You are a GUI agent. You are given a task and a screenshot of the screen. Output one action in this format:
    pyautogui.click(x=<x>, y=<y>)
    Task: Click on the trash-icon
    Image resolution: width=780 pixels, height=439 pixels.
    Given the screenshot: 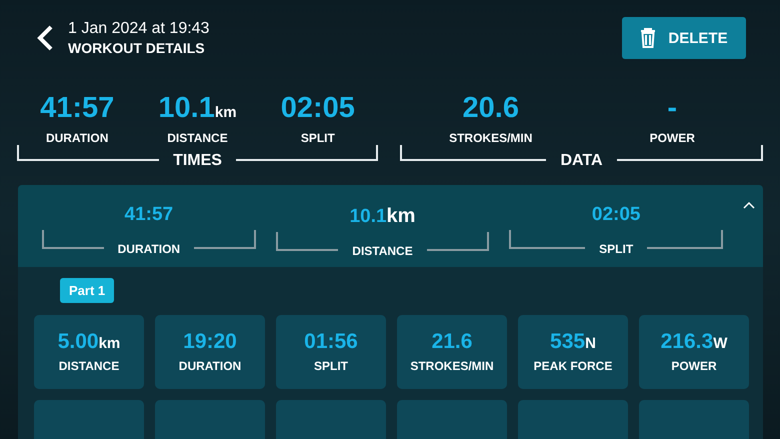 What is the action you would take?
    pyautogui.click(x=648, y=38)
    